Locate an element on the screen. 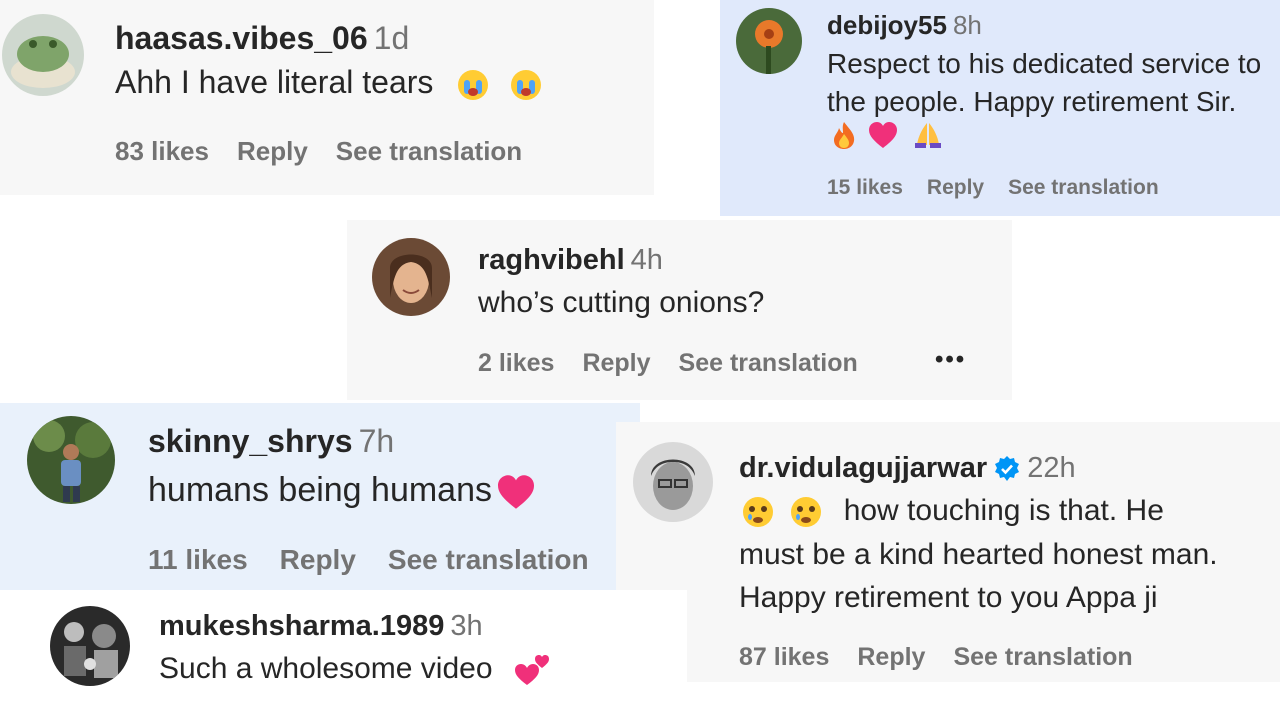 This screenshot has height=720, width=1280. two-hearts-icon is located at coordinates (531, 670).